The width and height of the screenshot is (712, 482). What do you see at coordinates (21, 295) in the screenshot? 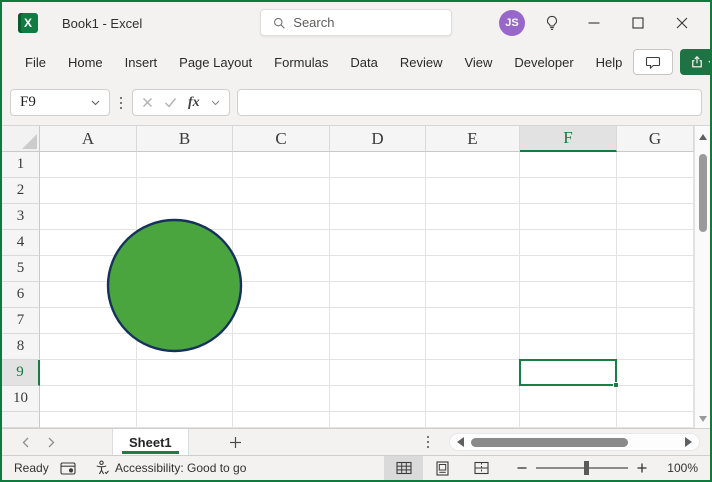
I see `row-header-6: 6` at bounding box center [21, 295].